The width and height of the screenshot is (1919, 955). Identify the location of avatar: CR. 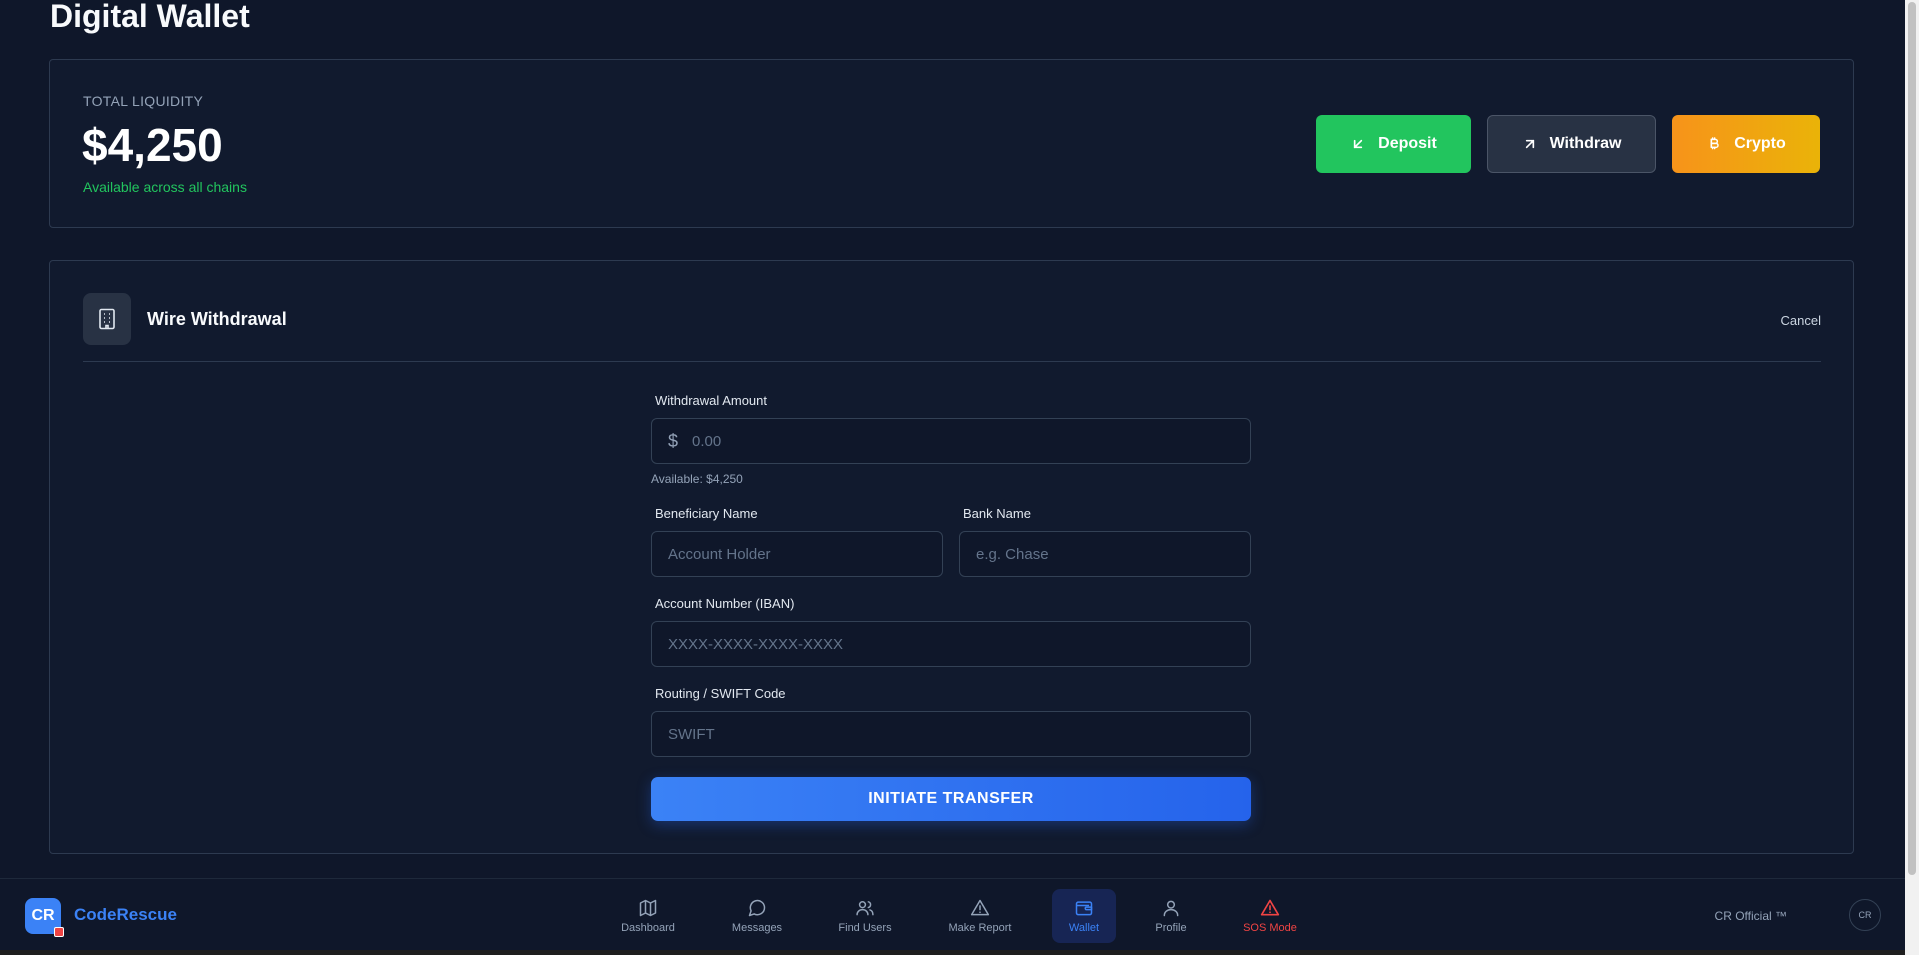
(1865, 915).